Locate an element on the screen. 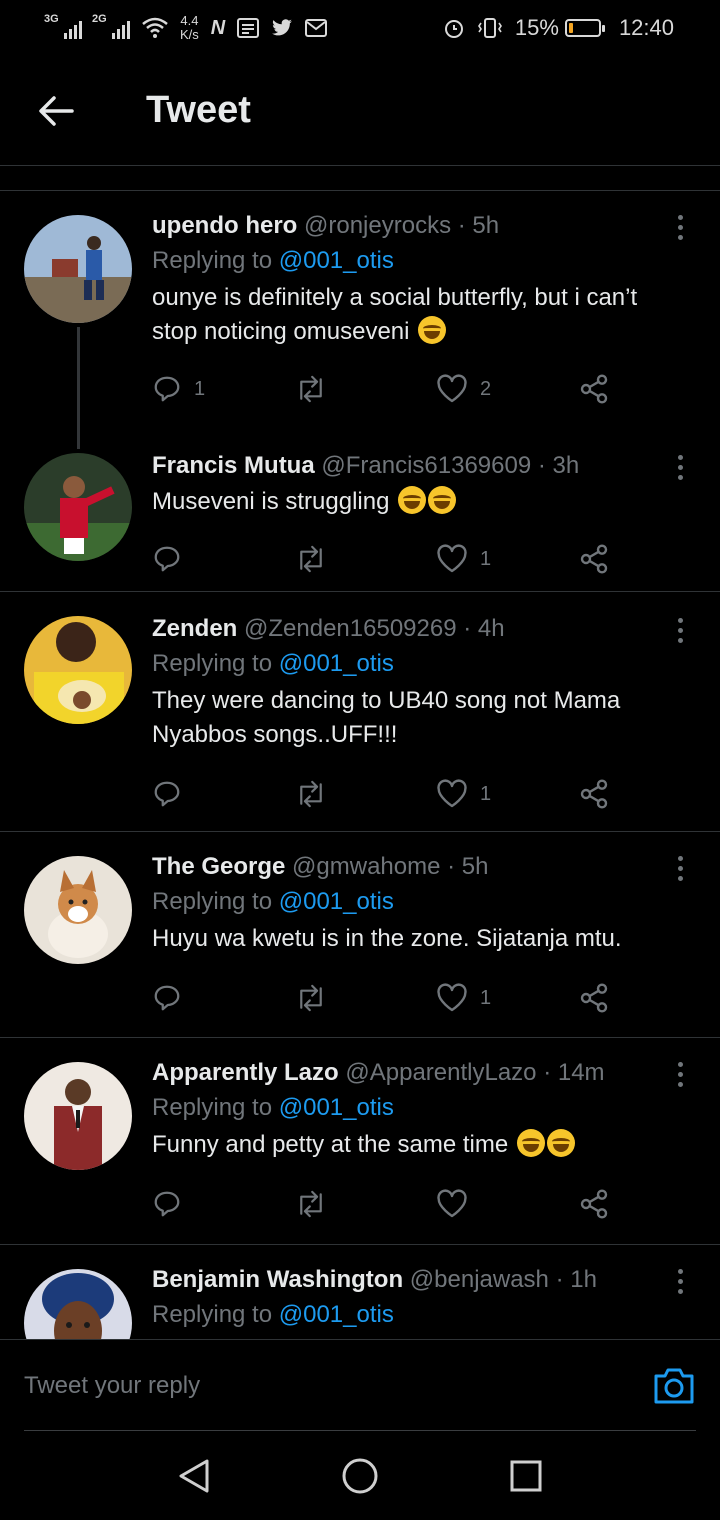 Image resolution: width=720 pixels, height=1520 pixels. display-name: Apparently Lazo is located at coordinates (245, 1072).